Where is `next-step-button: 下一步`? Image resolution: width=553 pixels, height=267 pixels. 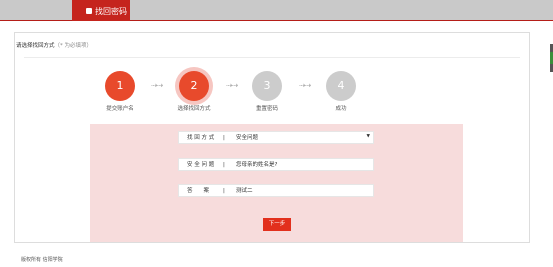
next-step-button: 下一步 is located at coordinates (277, 224).